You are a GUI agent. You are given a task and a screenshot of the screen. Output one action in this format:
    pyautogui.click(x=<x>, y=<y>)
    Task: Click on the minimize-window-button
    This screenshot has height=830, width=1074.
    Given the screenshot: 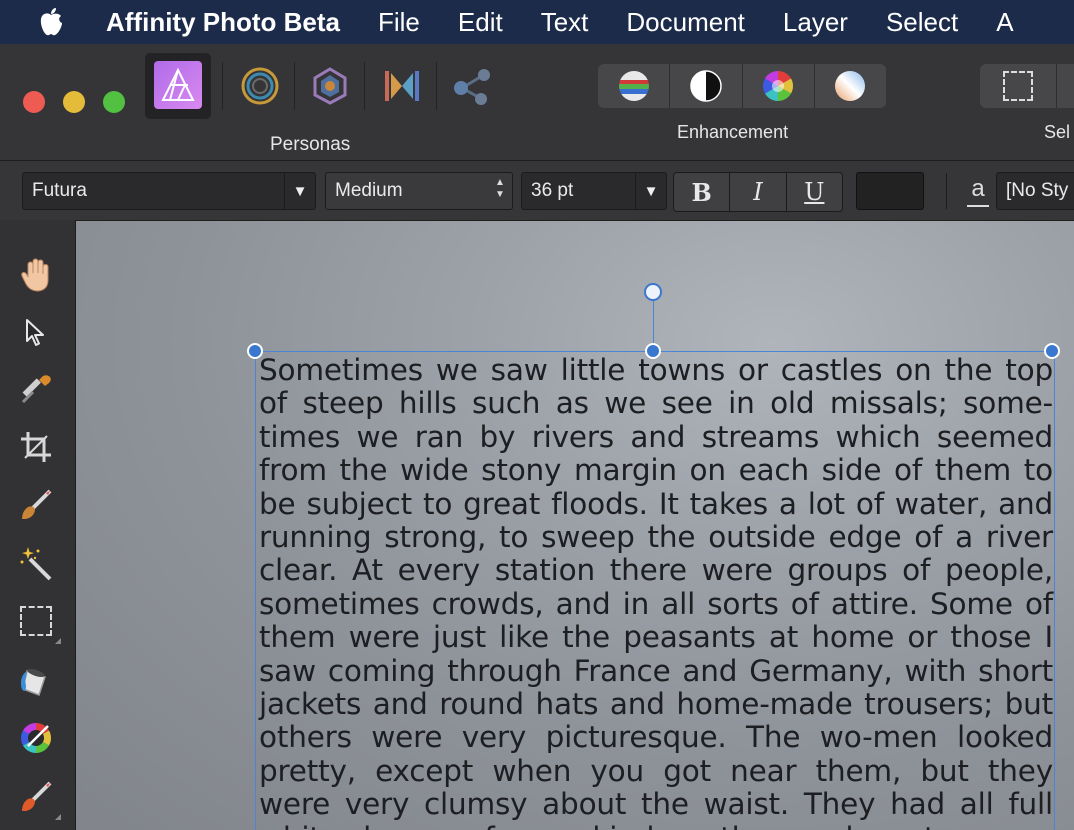 What is the action you would take?
    pyautogui.click(x=74, y=102)
    